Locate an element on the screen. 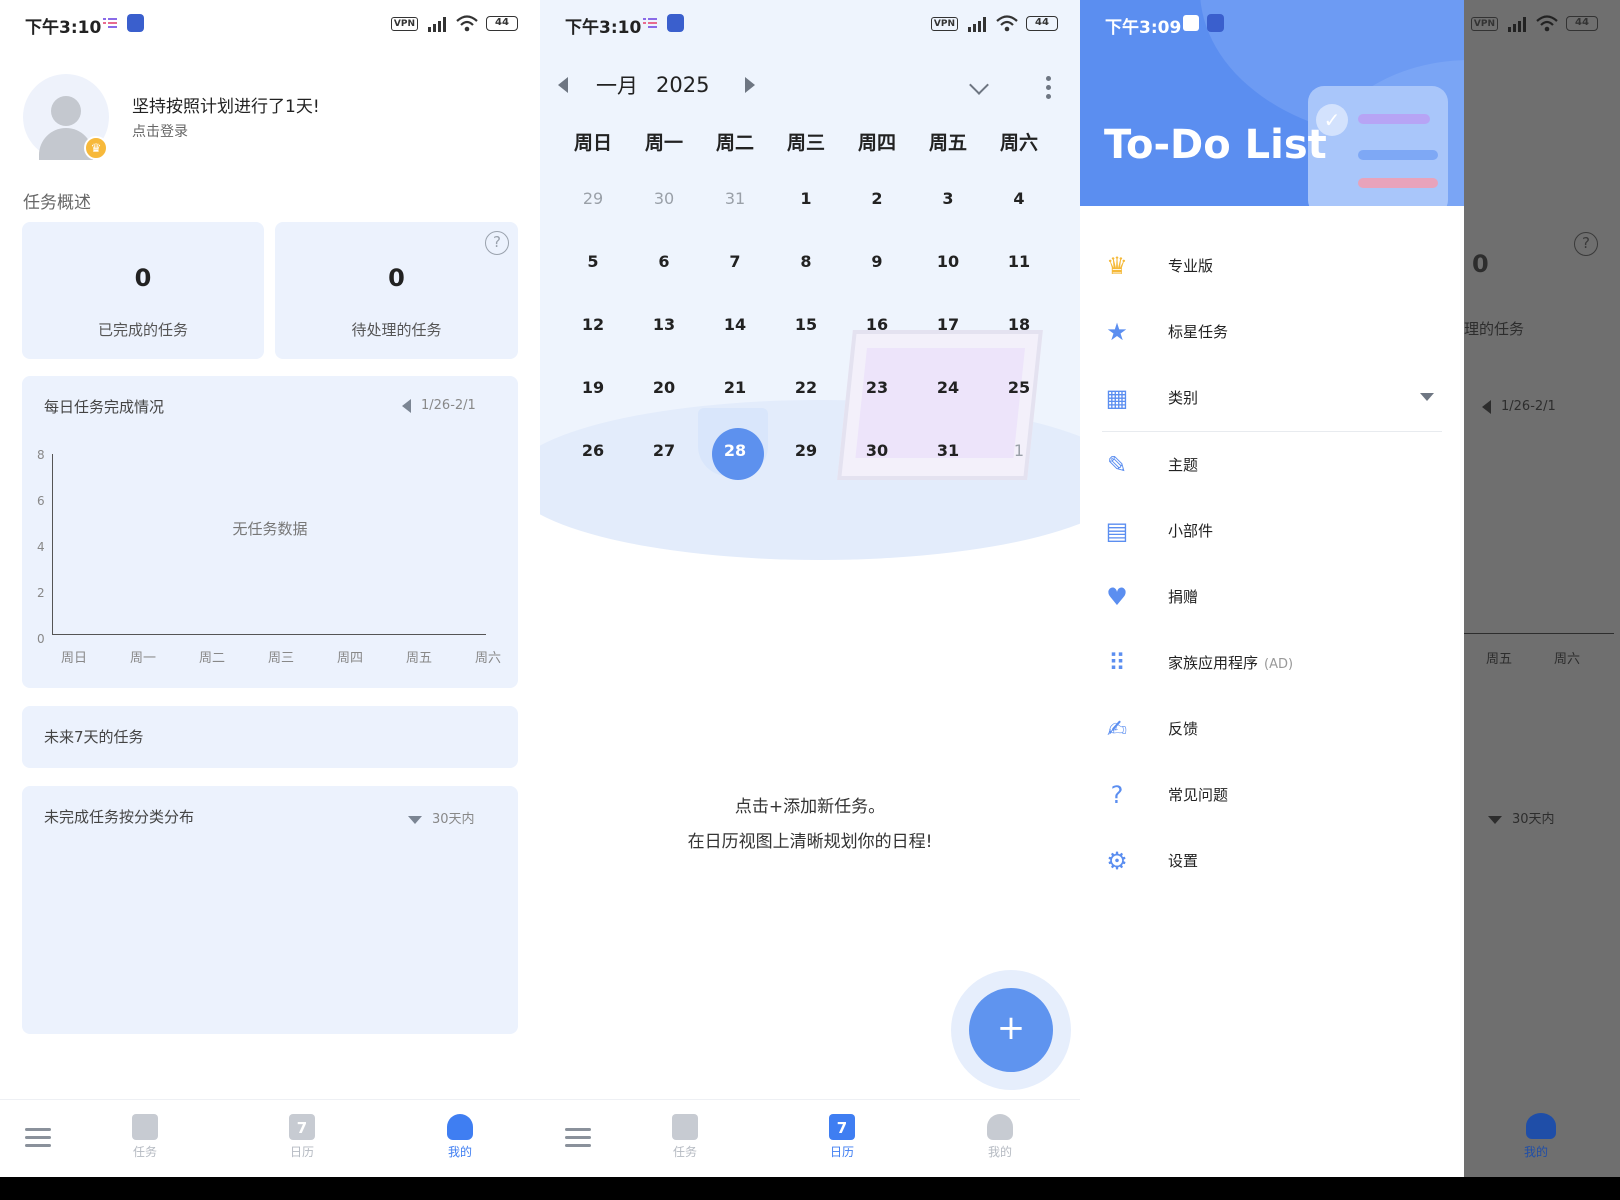 The height and width of the screenshot is (1200, 1620). drawer-item-label: 主题 is located at coordinates (1183, 464).